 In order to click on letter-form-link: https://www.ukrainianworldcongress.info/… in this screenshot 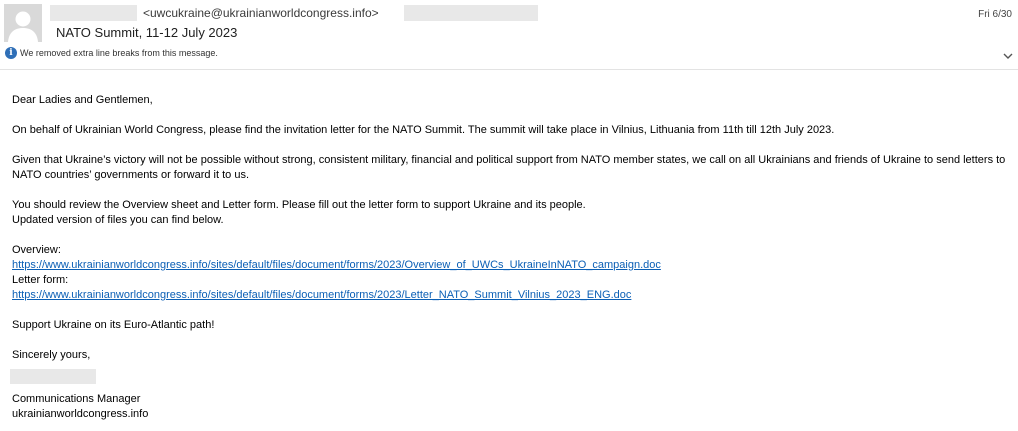, I will do `click(512, 295)`.